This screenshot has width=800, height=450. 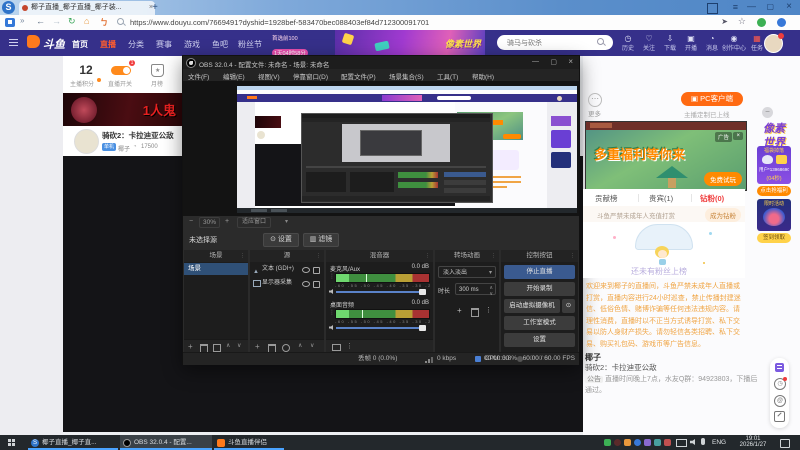 I want to click on become-fan-button: 成为钻粉, so click(x=723, y=215).